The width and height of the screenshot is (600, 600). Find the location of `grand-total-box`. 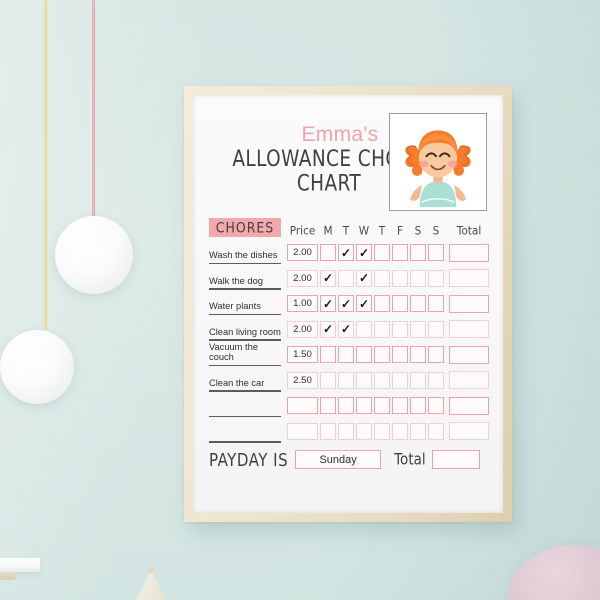

grand-total-box is located at coordinates (455, 459).